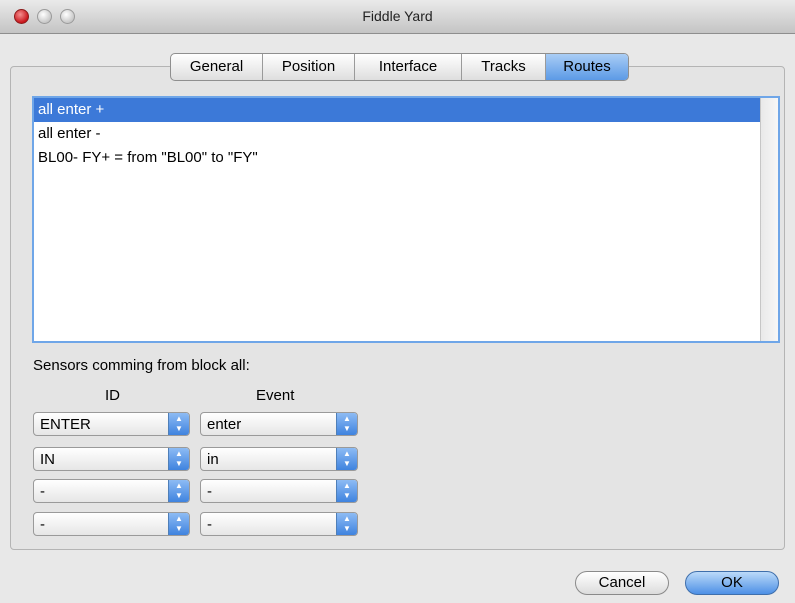 This screenshot has height=603, width=795. What do you see at coordinates (279, 424) in the screenshot?
I see `sensor-event-select: enter ▲ ▼` at bounding box center [279, 424].